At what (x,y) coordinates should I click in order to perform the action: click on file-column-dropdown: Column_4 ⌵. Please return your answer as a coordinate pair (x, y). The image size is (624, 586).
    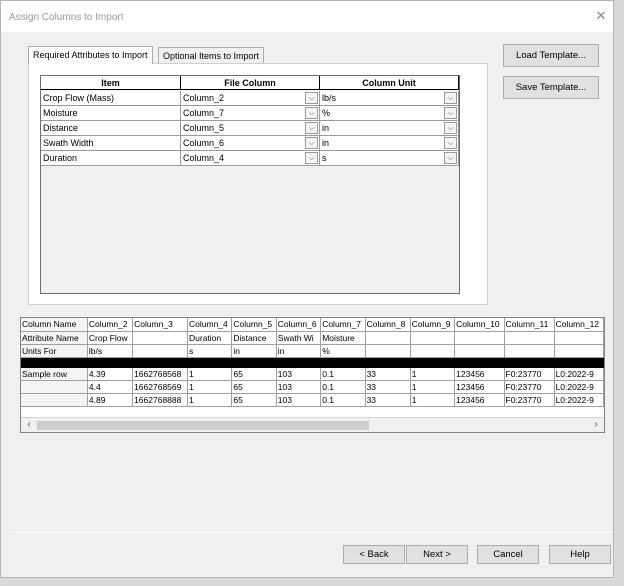
    Looking at the image, I should click on (250, 158).